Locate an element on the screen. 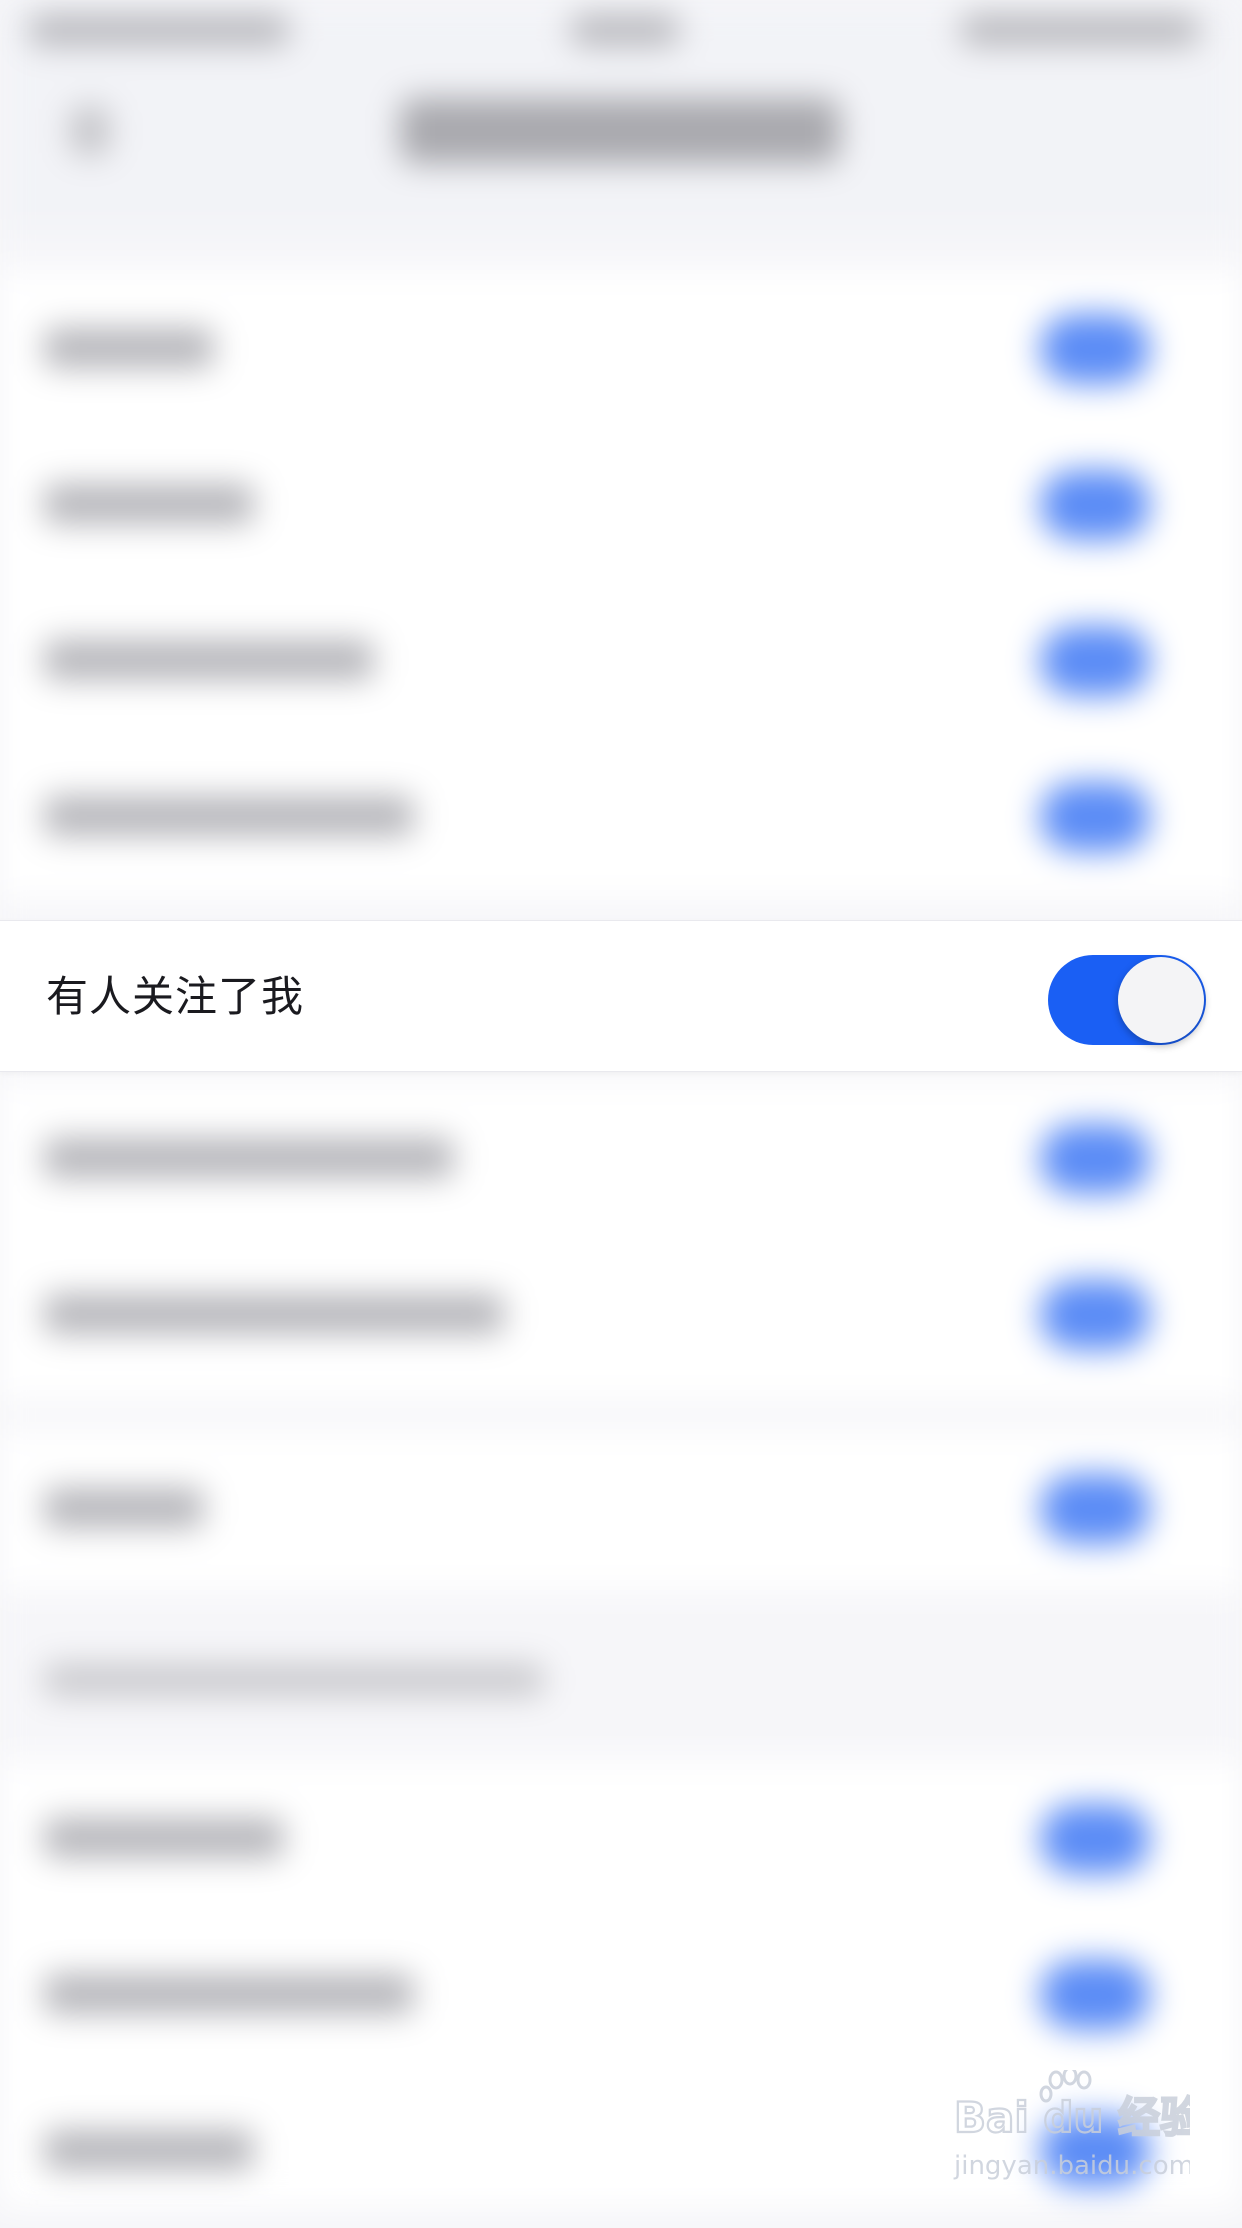  toggle-knob is located at coordinates (1161, 1000).